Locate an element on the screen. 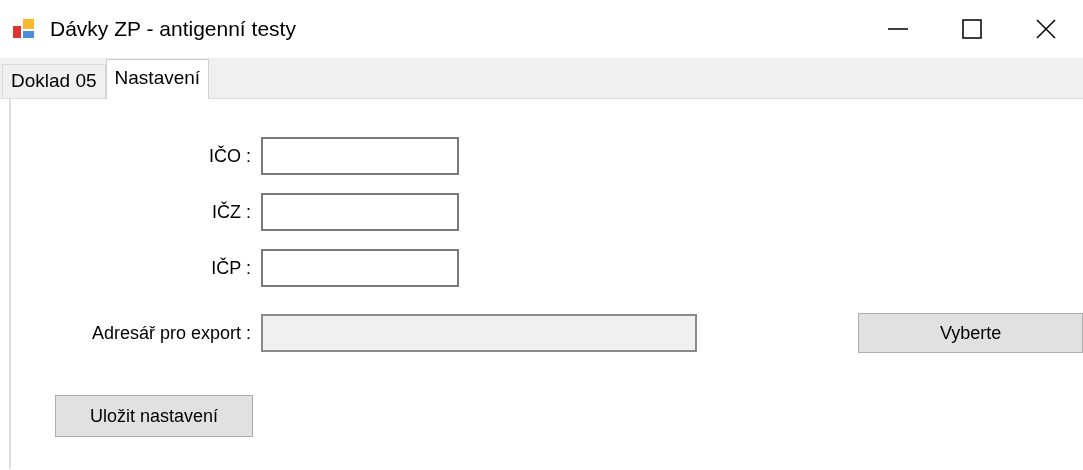 The image size is (1083, 470). tab: Doklad 05 is located at coordinates (54, 81).